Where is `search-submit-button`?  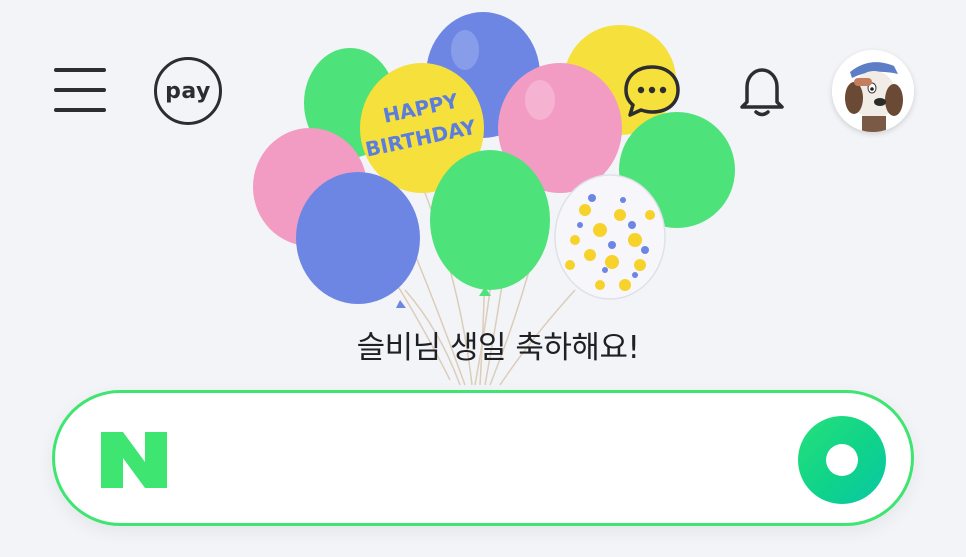
search-submit-button is located at coordinates (842, 460).